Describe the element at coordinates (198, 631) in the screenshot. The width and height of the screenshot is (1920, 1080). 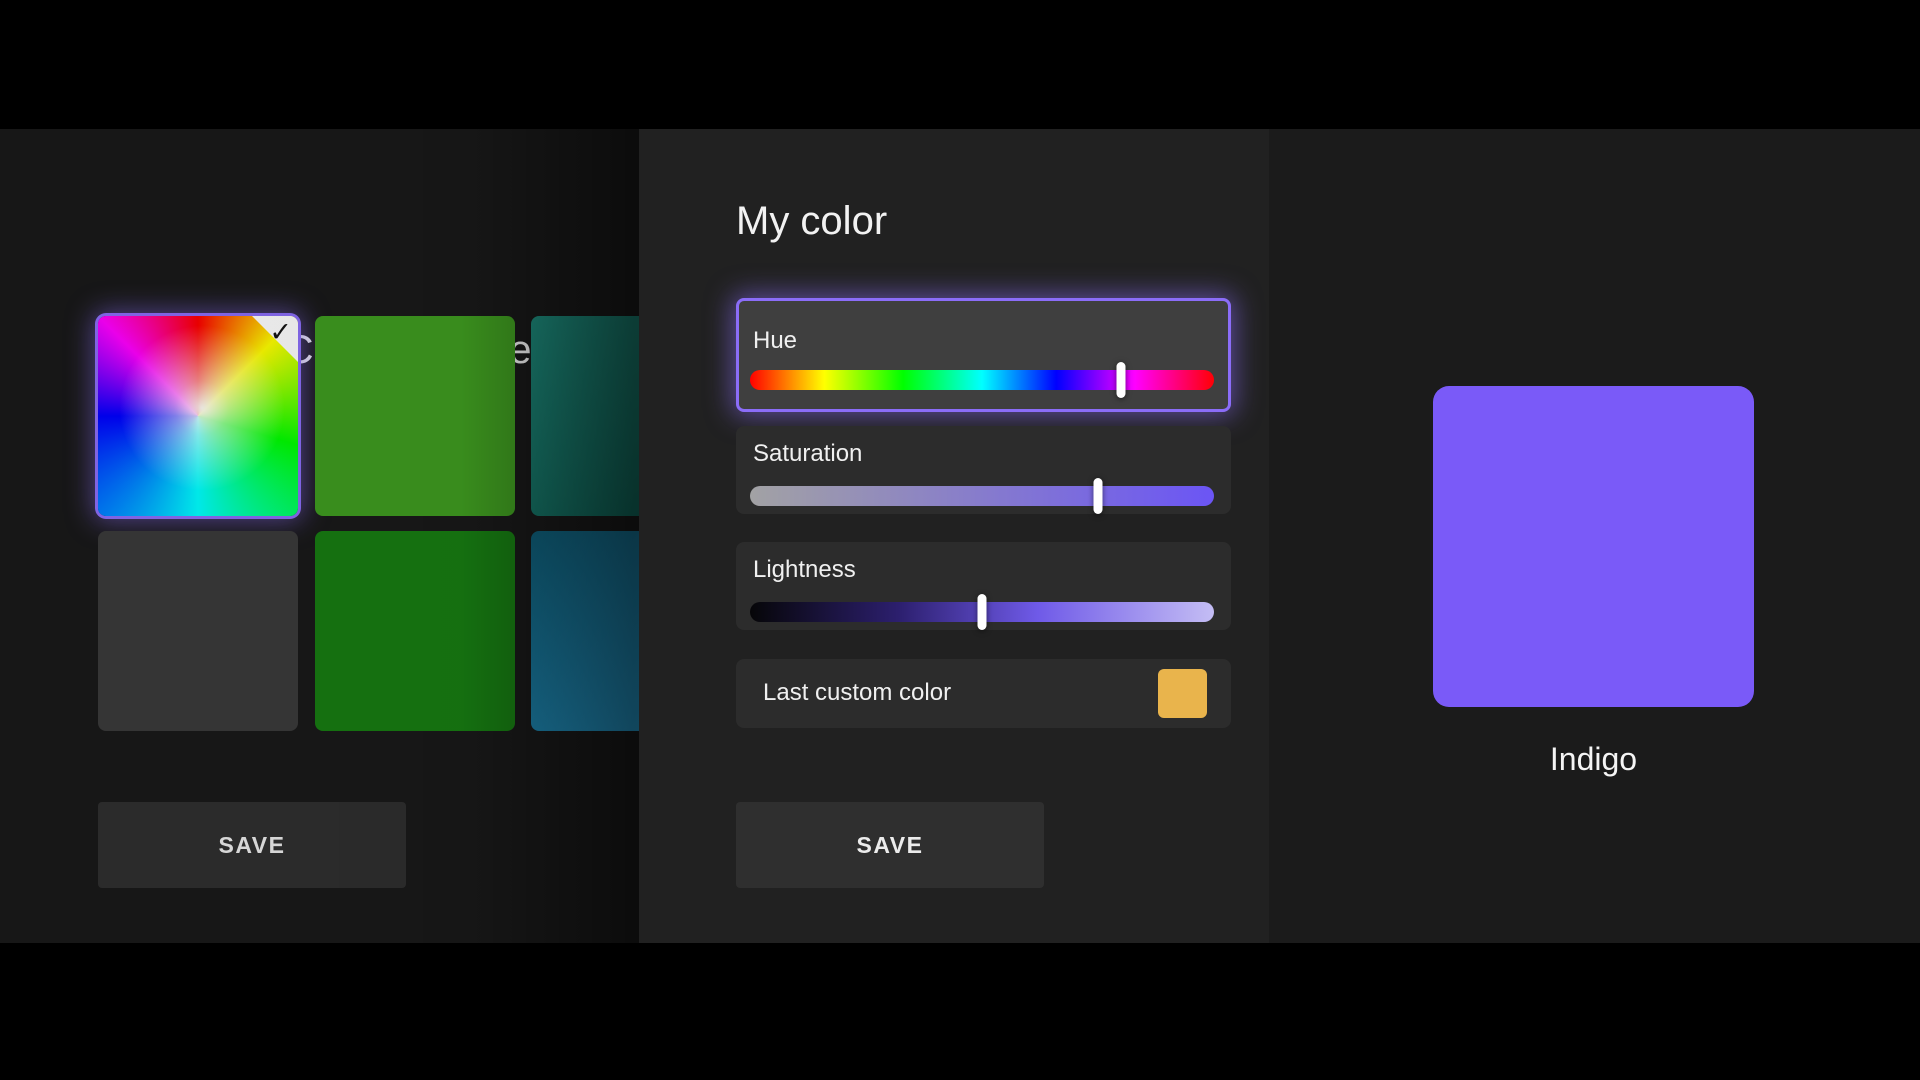
I see `swatch-dark-gray` at that location.